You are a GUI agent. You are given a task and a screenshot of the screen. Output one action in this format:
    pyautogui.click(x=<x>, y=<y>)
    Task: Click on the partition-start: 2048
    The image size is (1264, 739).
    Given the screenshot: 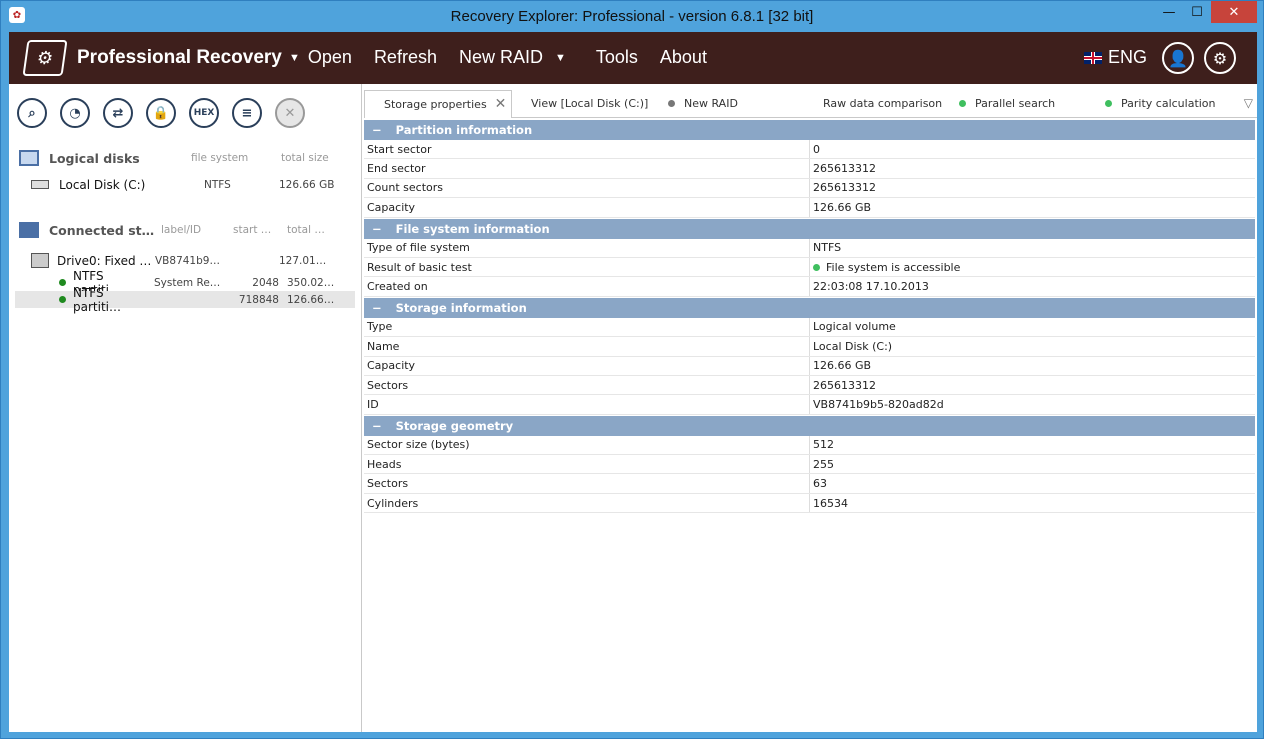 What is the action you would take?
    pyautogui.click(x=265, y=282)
    